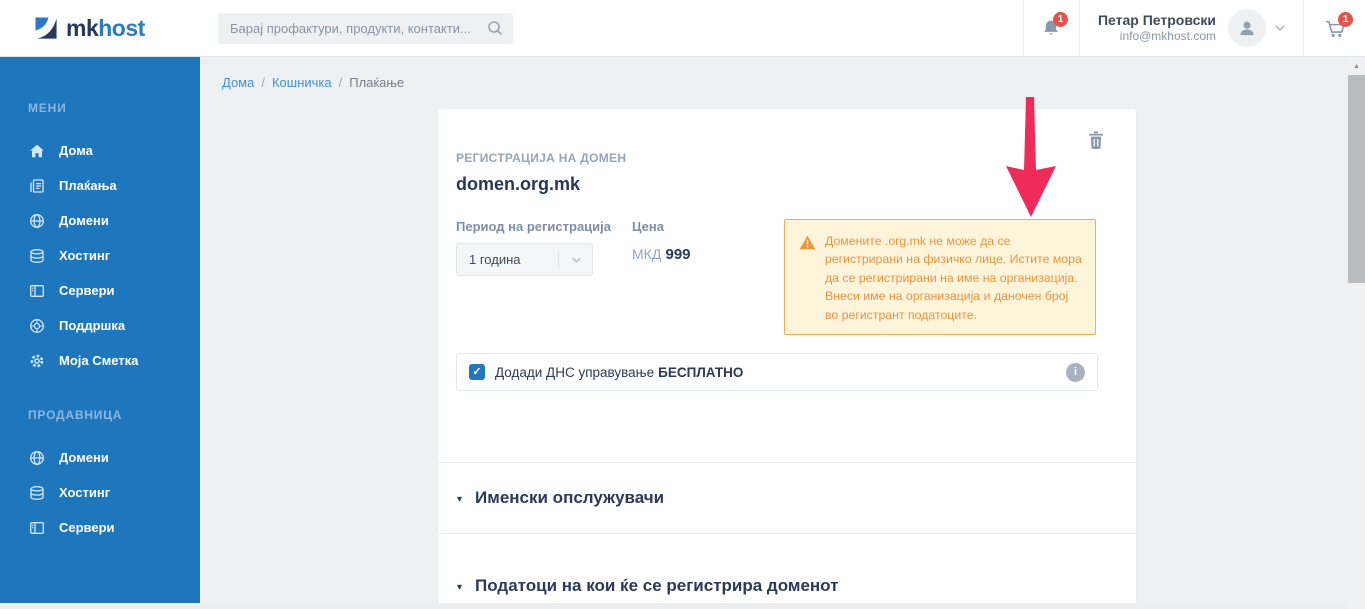  I want to click on sidebar-item-support: Поддршка, so click(100, 325).